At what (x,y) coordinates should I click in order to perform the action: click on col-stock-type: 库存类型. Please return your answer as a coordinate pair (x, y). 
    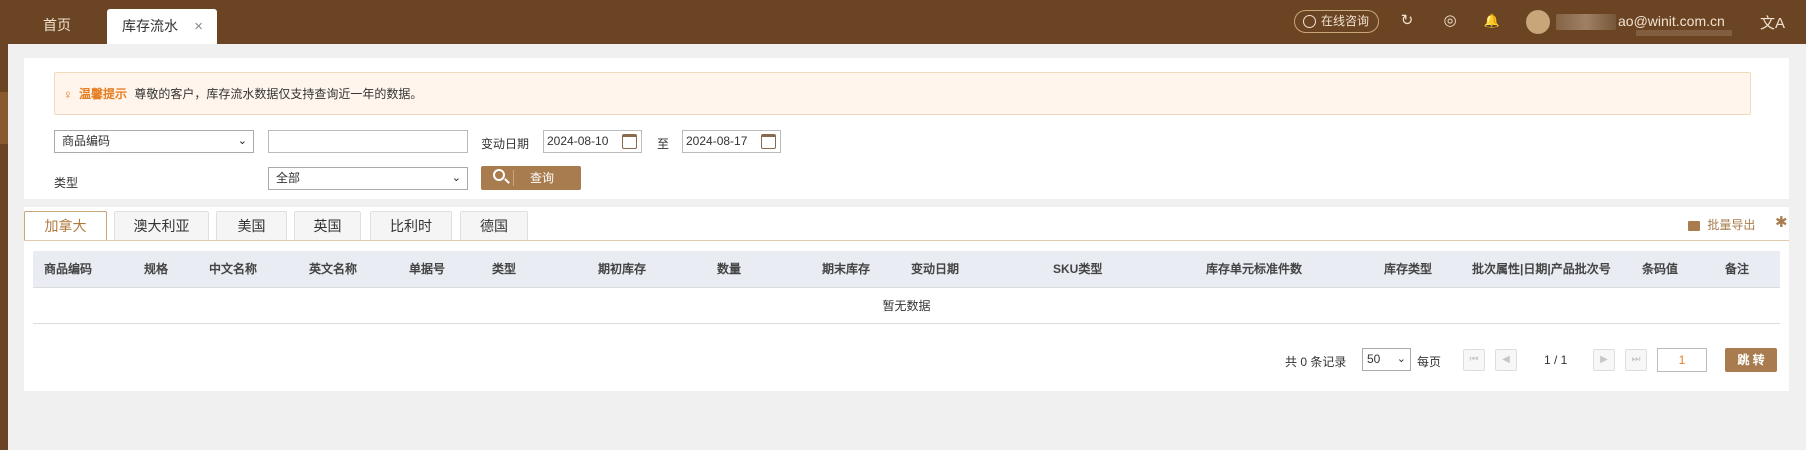
    Looking at the image, I should click on (1408, 269).